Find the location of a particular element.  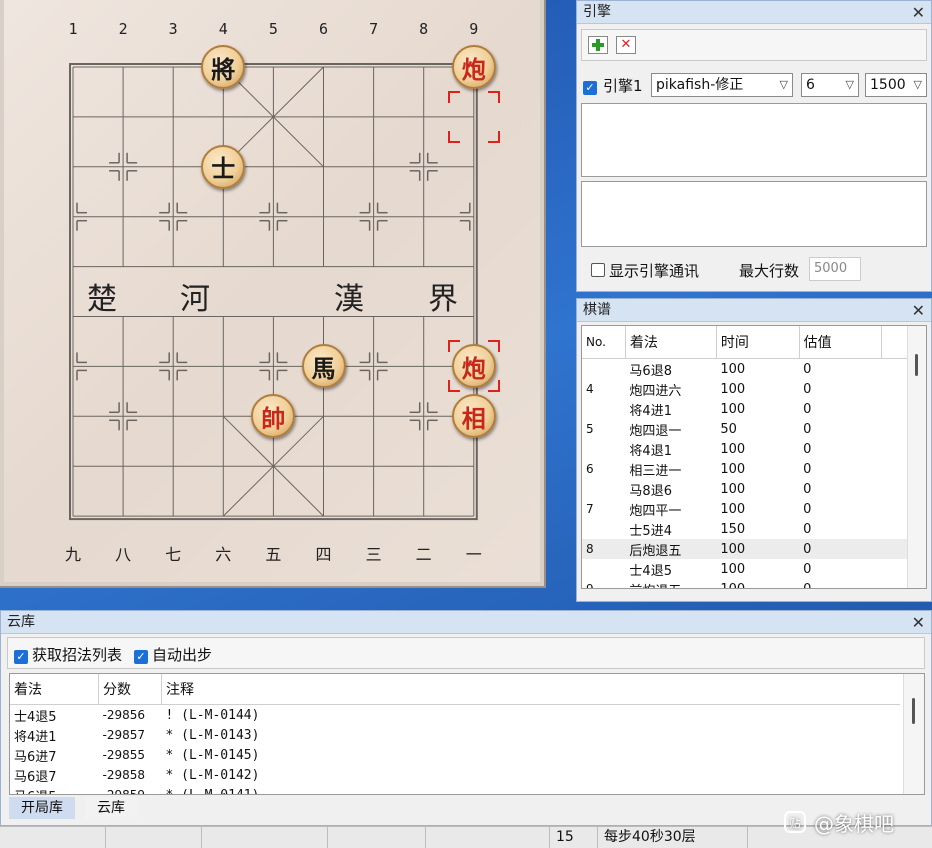

file-number-top: 5 is located at coordinates (273, 29).